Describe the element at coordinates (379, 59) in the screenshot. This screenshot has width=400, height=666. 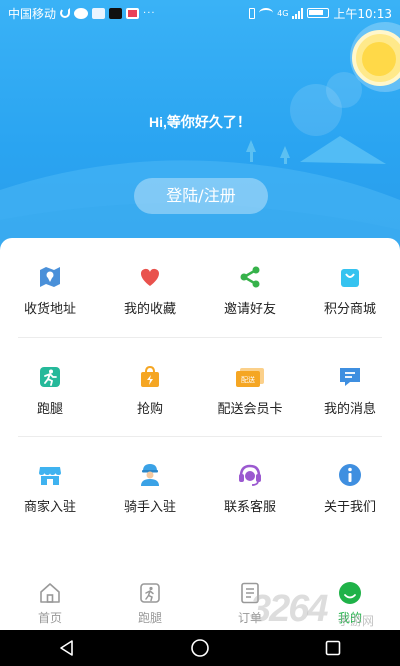
I see `sun-decoration` at that location.